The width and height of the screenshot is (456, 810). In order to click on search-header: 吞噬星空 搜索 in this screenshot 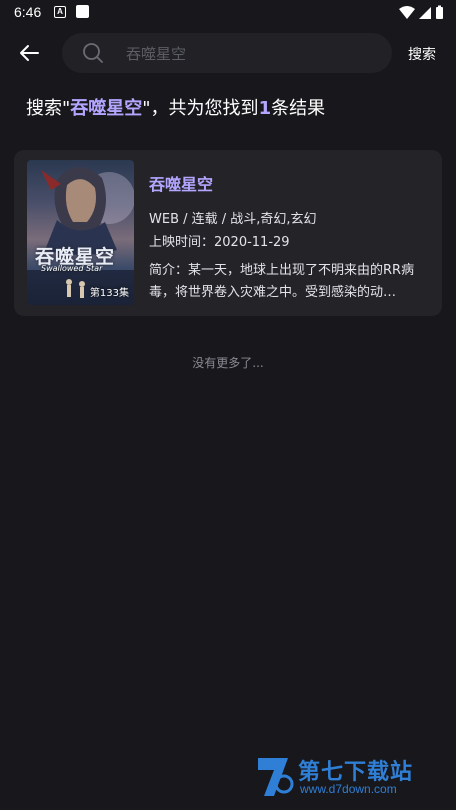, I will do `click(228, 54)`.